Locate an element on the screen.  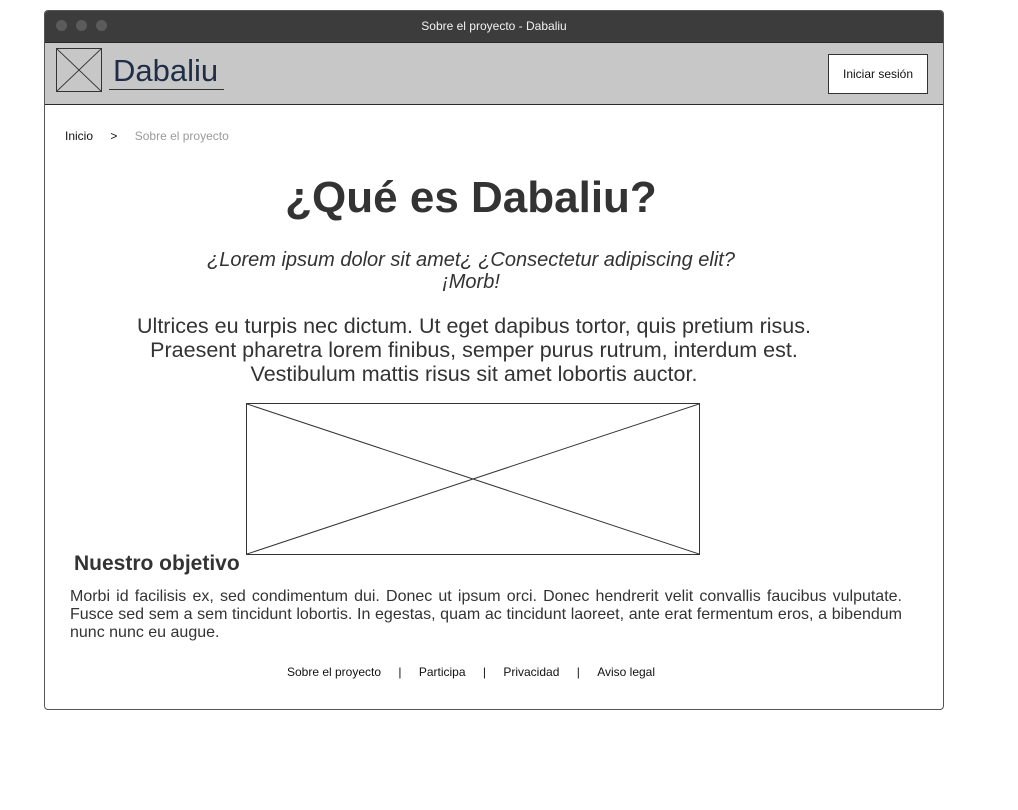
footer-link-participate: Participa is located at coordinates (442, 672).